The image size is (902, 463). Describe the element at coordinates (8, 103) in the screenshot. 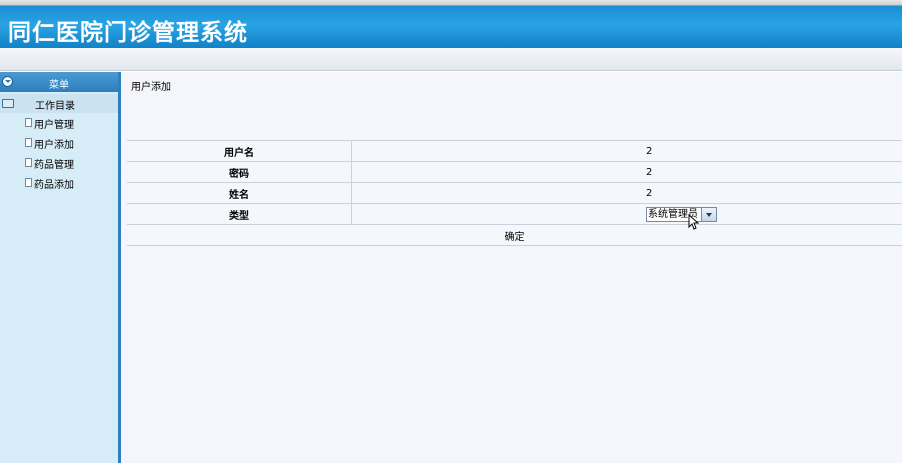

I see `folder-icon` at that location.